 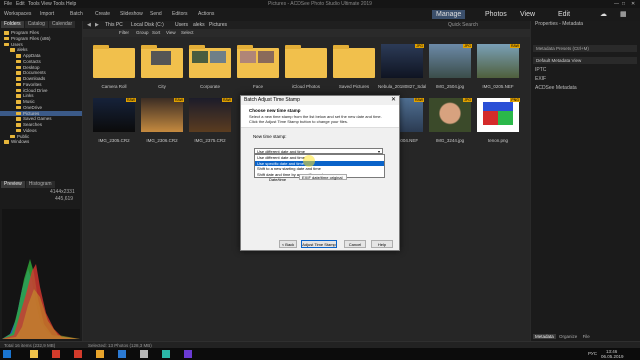 I want to click on help-button: Help, so click(x=382, y=244).